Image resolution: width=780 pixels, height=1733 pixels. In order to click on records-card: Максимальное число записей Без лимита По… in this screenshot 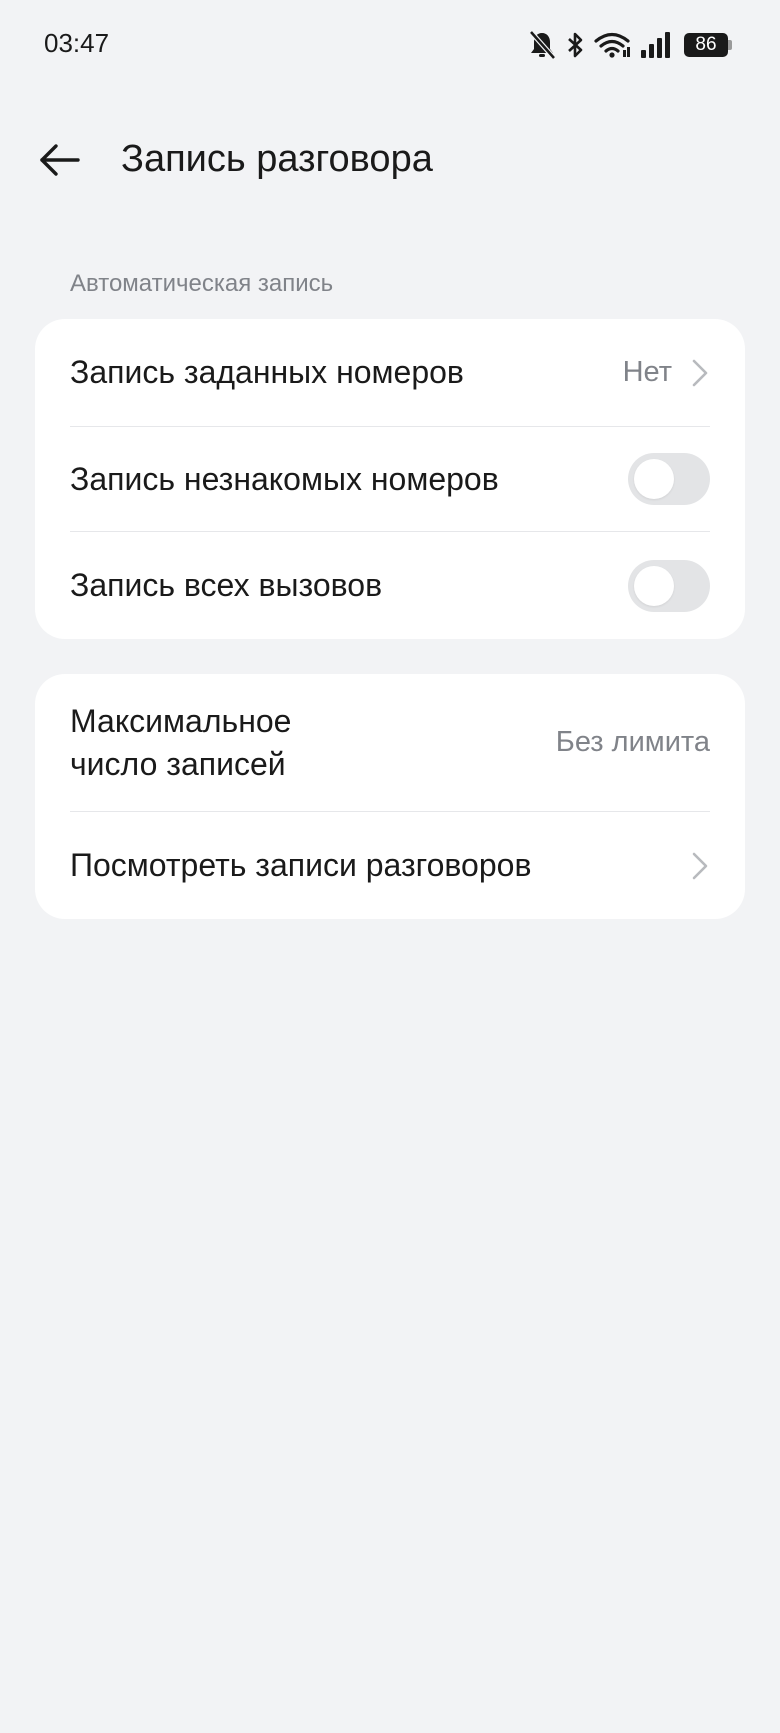, I will do `click(390, 796)`.